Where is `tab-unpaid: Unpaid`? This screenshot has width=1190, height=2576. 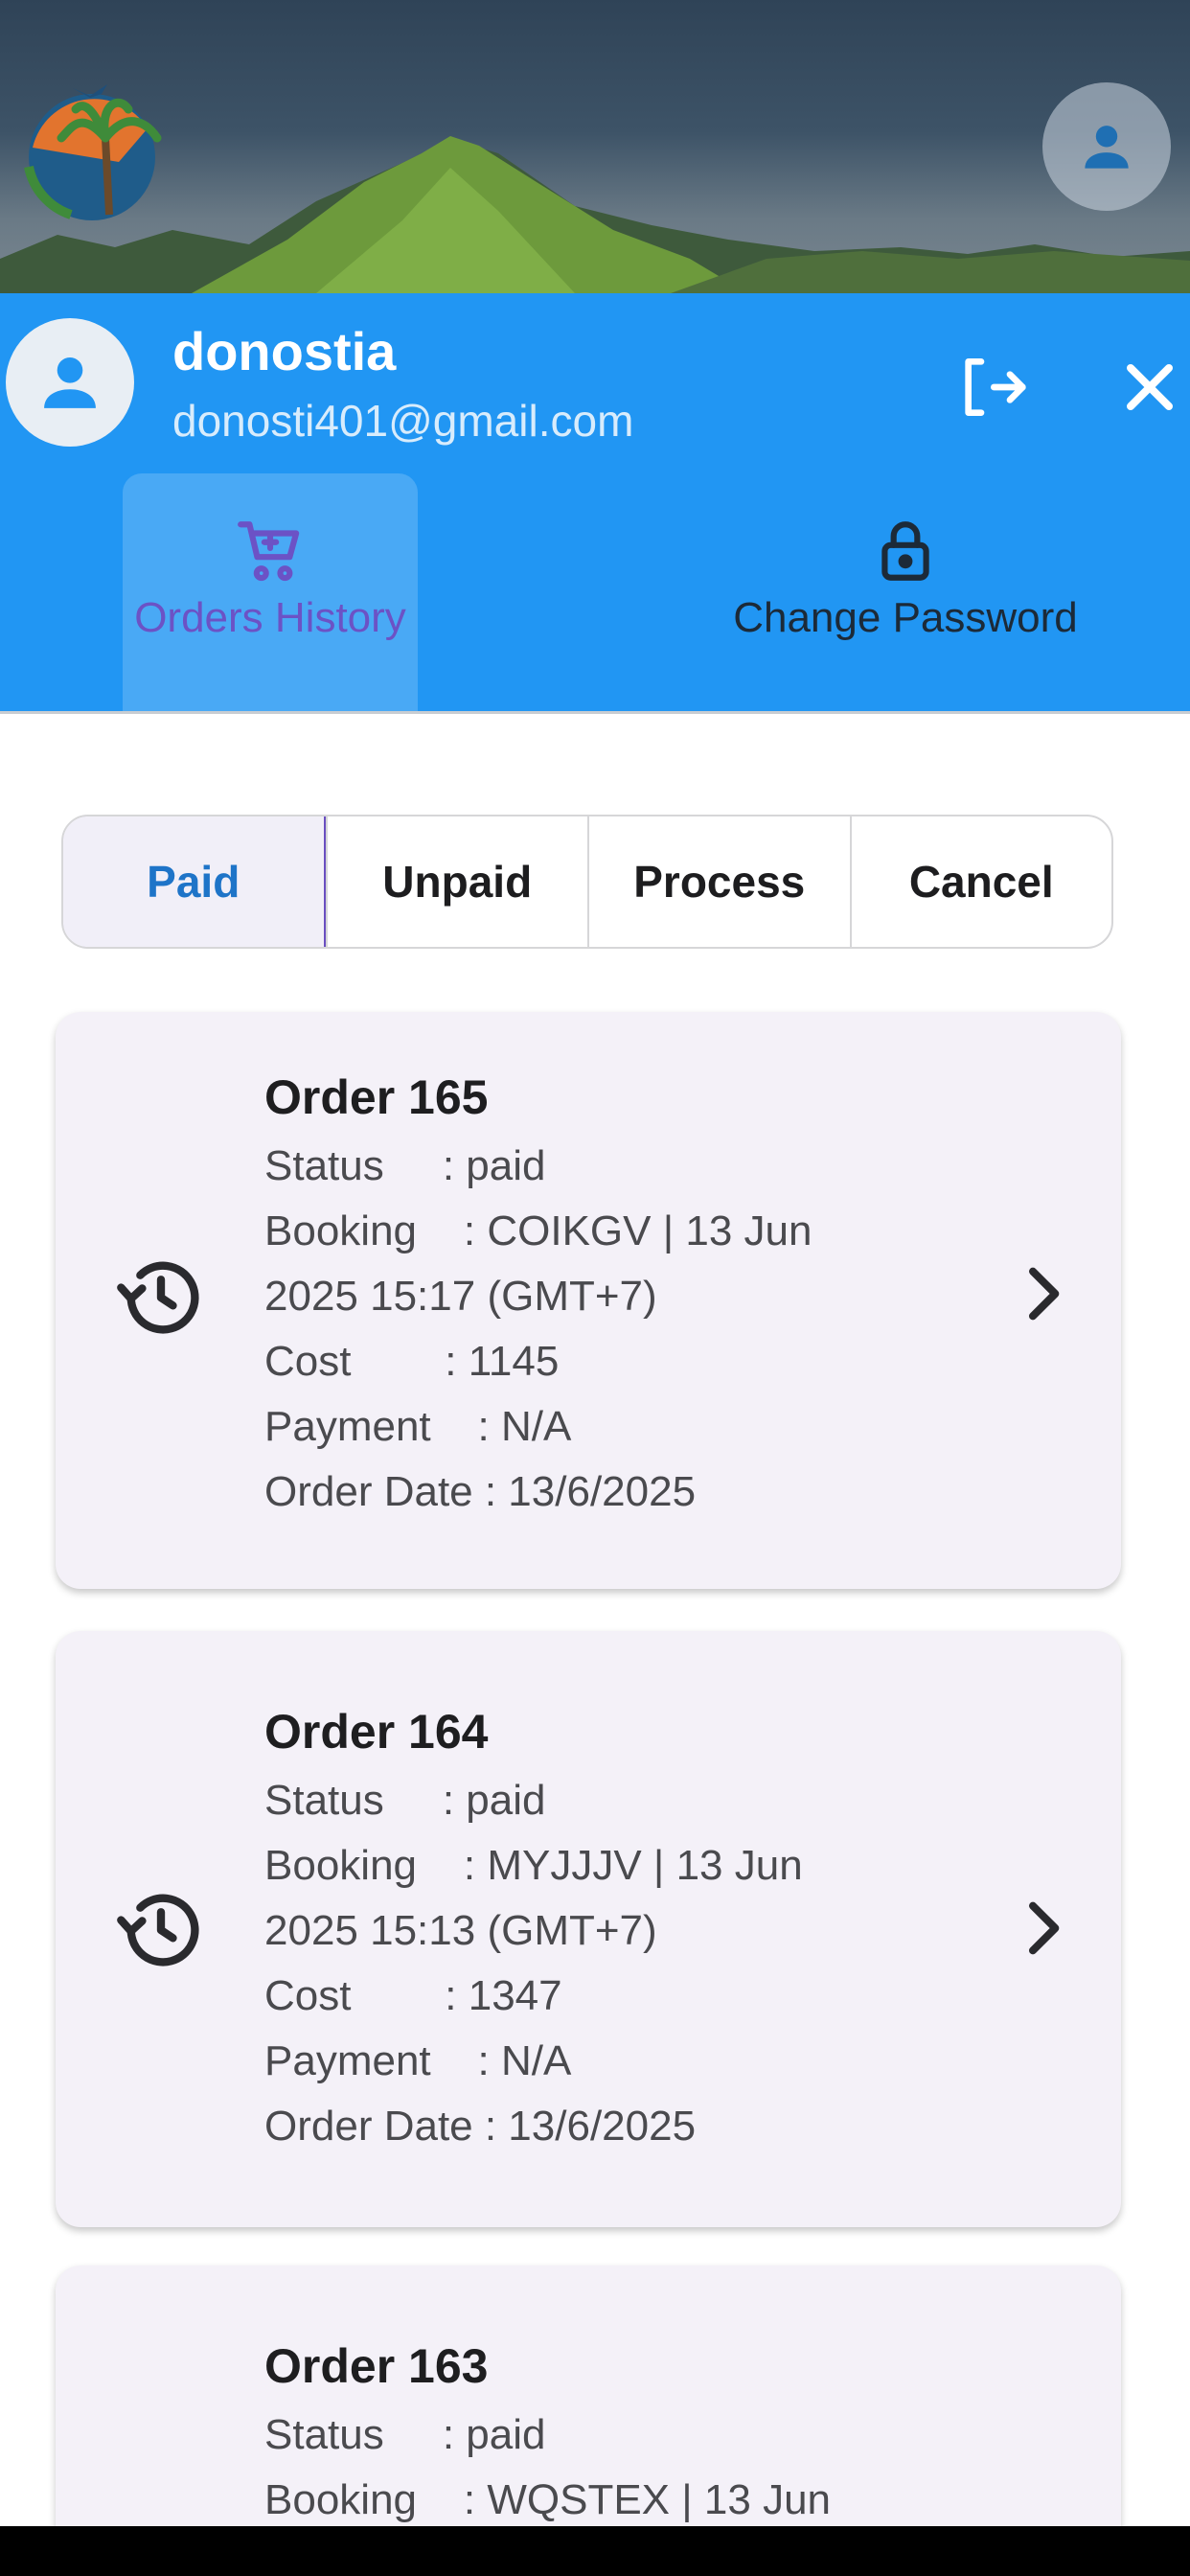 tab-unpaid: Unpaid is located at coordinates (457, 881).